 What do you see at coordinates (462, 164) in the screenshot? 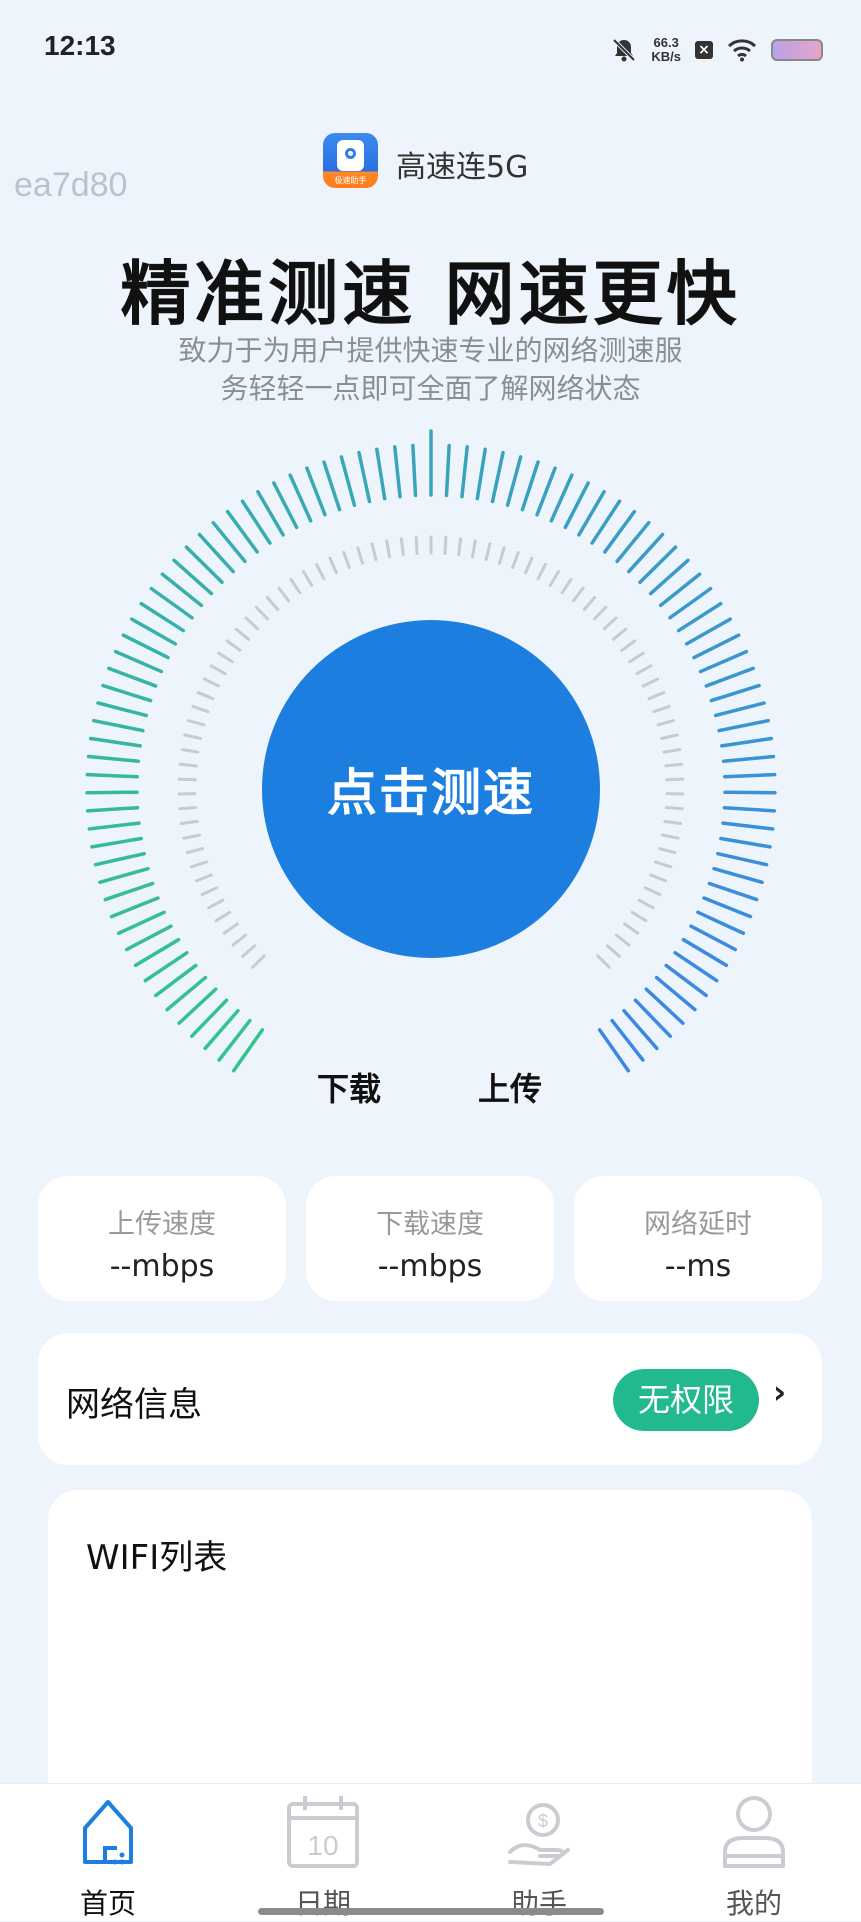
I see `app-name: 高速连5G` at bounding box center [462, 164].